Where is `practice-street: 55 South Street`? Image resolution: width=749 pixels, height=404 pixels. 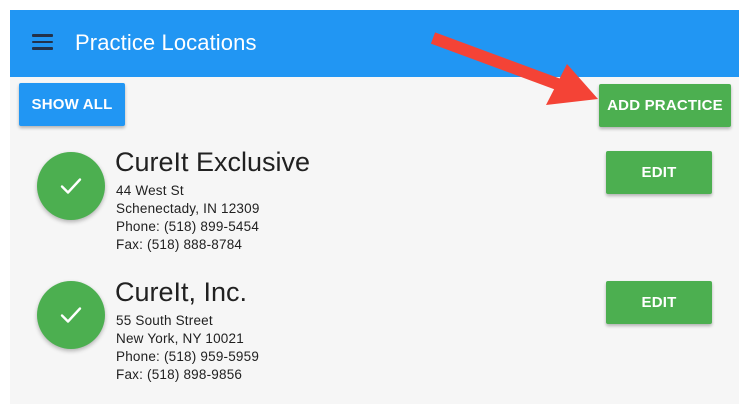 practice-street: 55 South Street is located at coordinates (164, 320).